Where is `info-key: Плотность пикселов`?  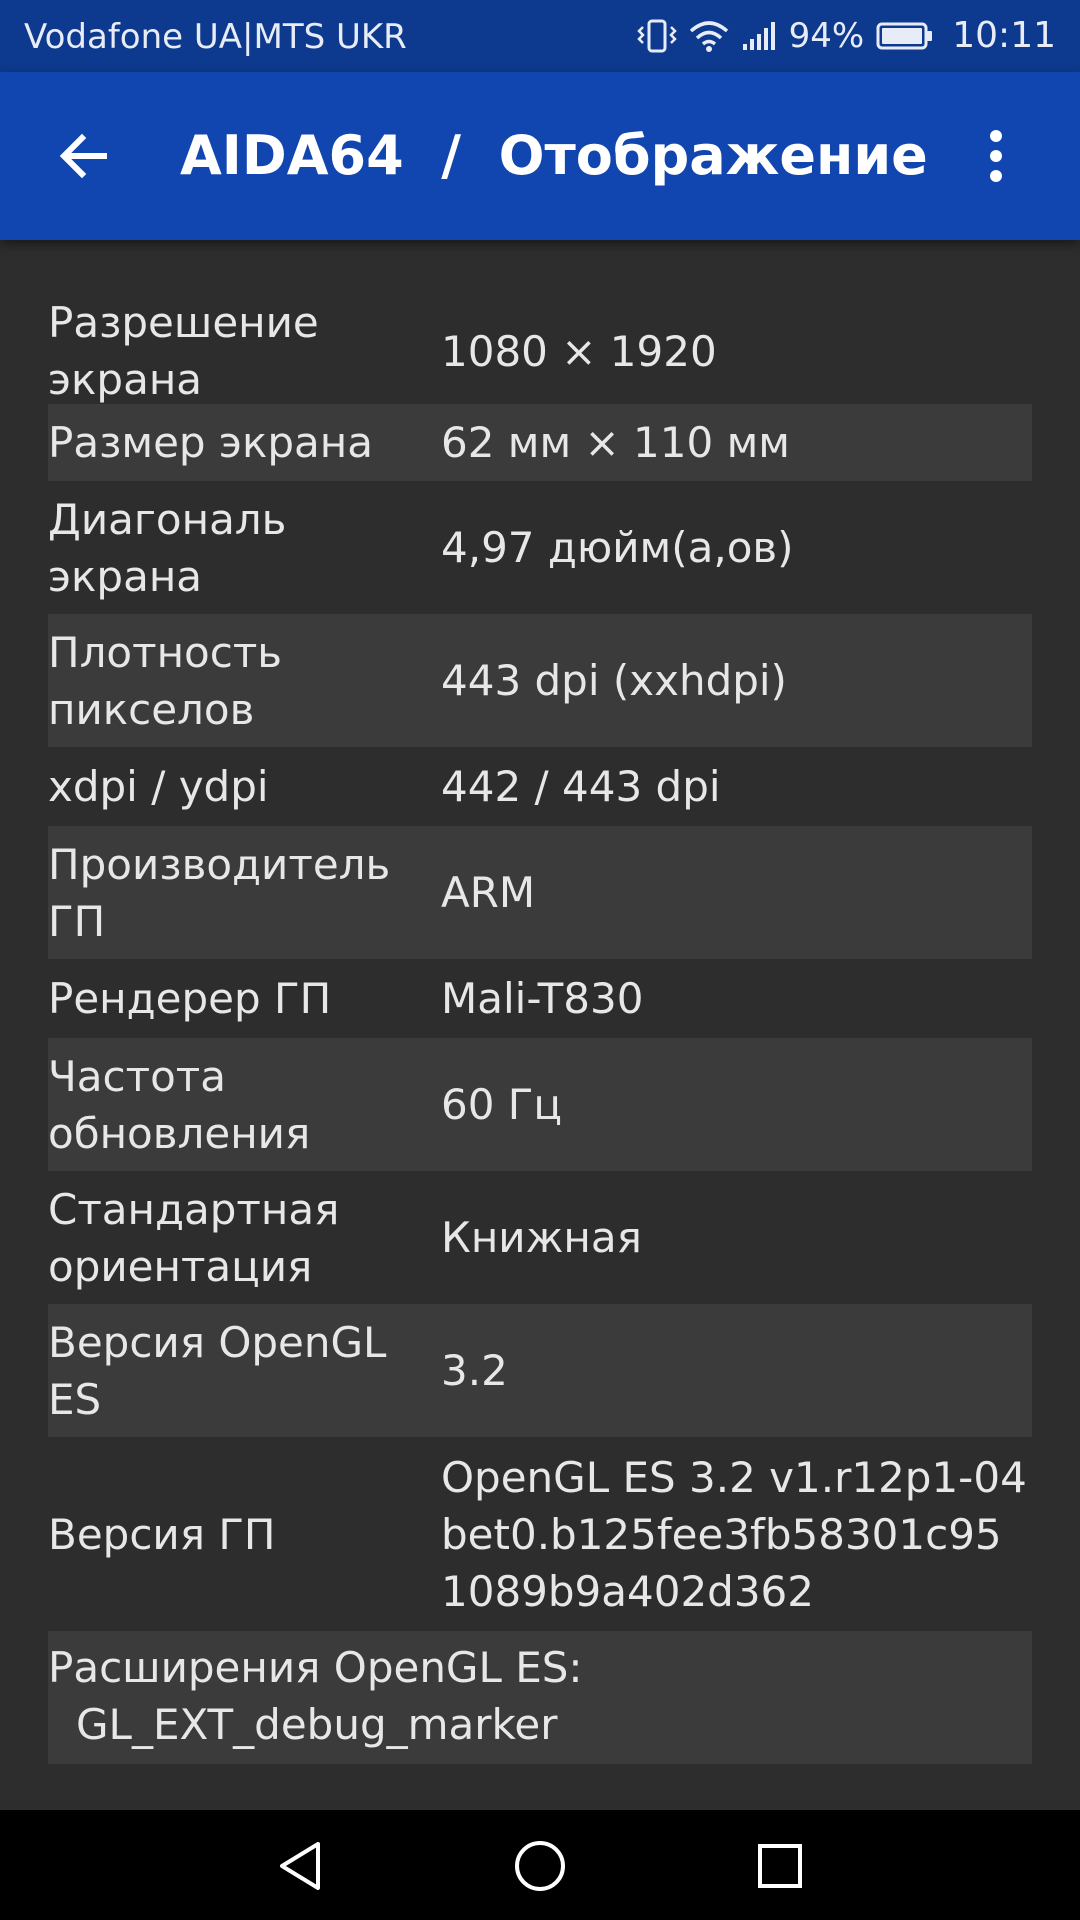
info-key: Плотность пикселов is located at coordinates (165, 680).